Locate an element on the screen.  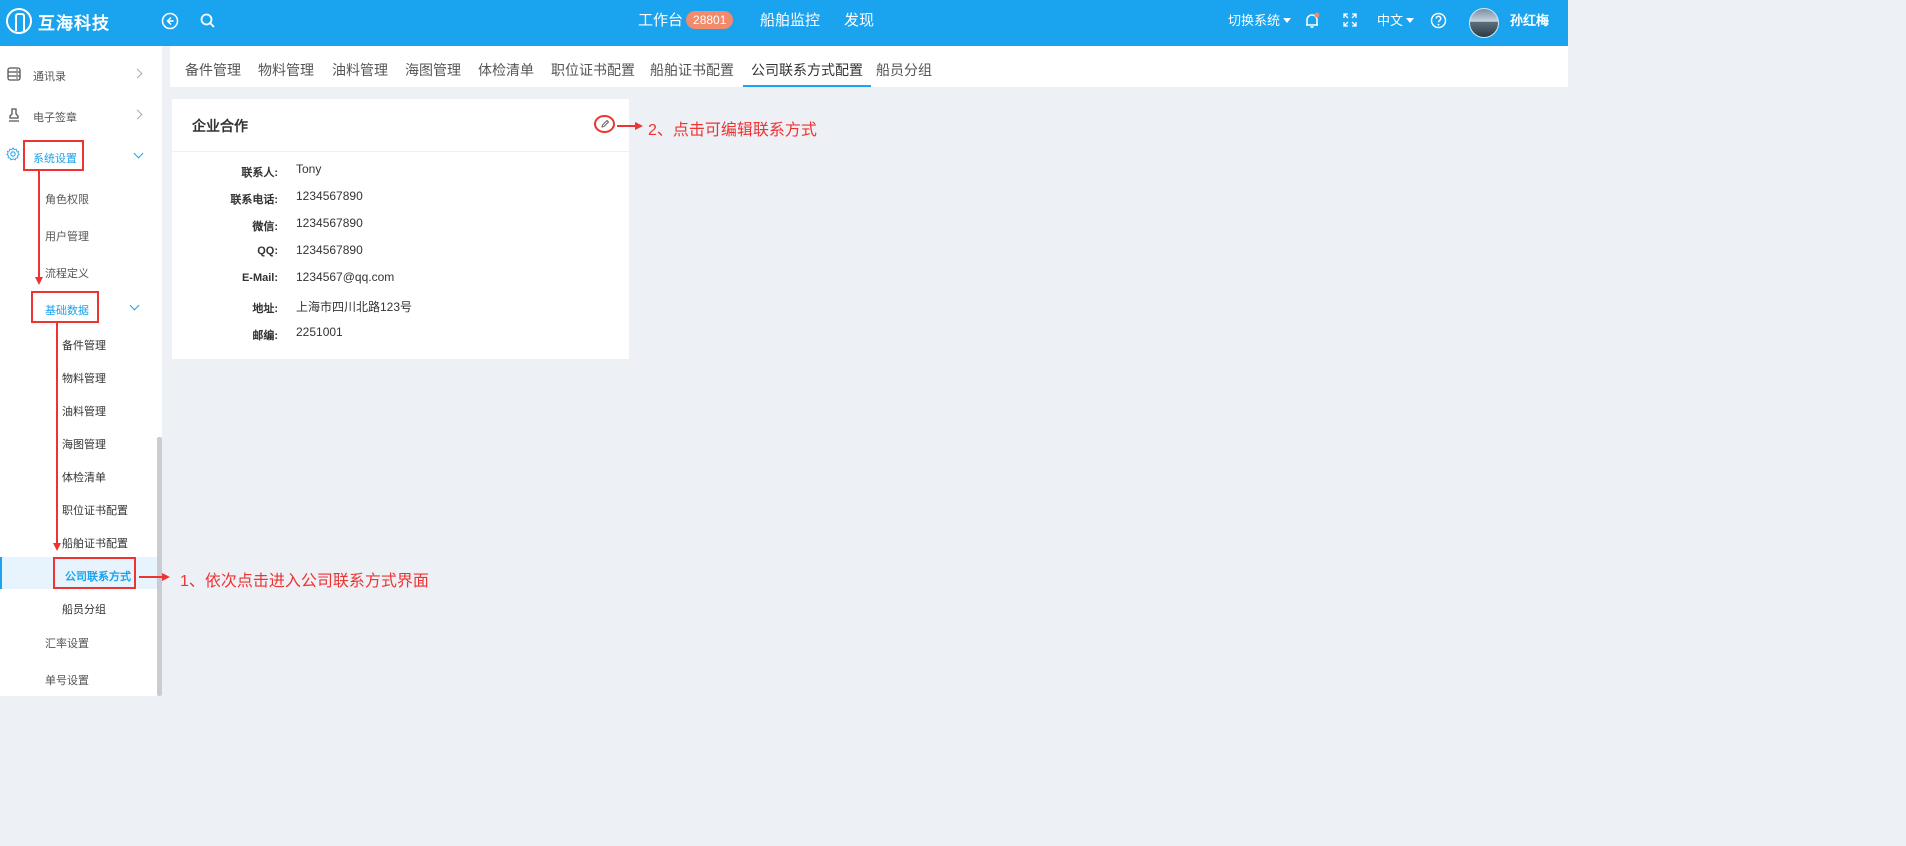
sidebar-item-label: 单号设置 is located at coordinates (67, 681).